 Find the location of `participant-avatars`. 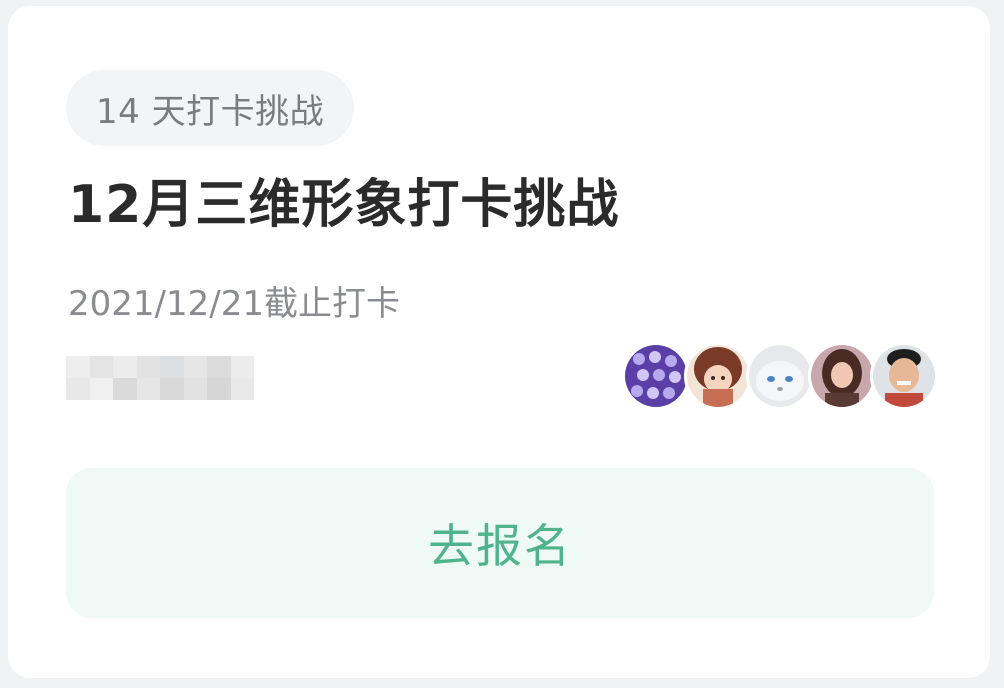

participant-avatars is located at coordinates (780, 376).